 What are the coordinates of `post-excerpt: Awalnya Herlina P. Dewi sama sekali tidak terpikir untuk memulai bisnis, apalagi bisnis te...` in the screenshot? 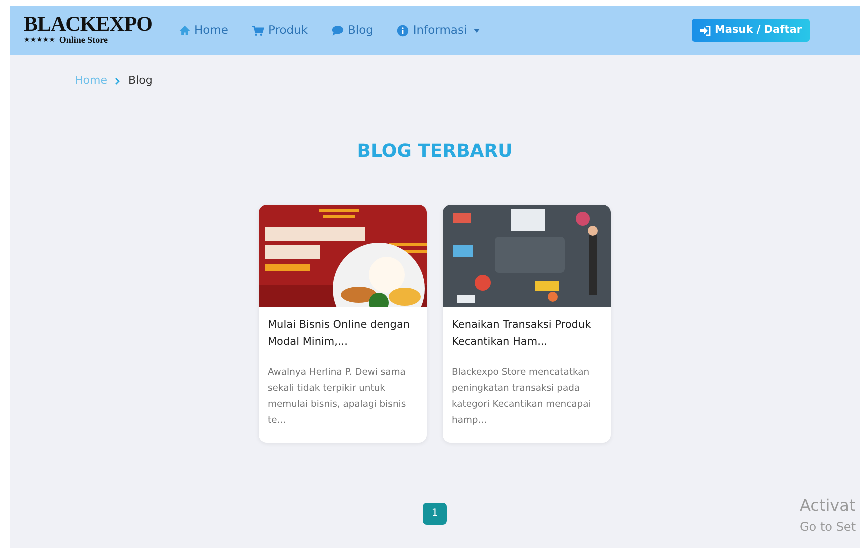 It's located at (338, 397).